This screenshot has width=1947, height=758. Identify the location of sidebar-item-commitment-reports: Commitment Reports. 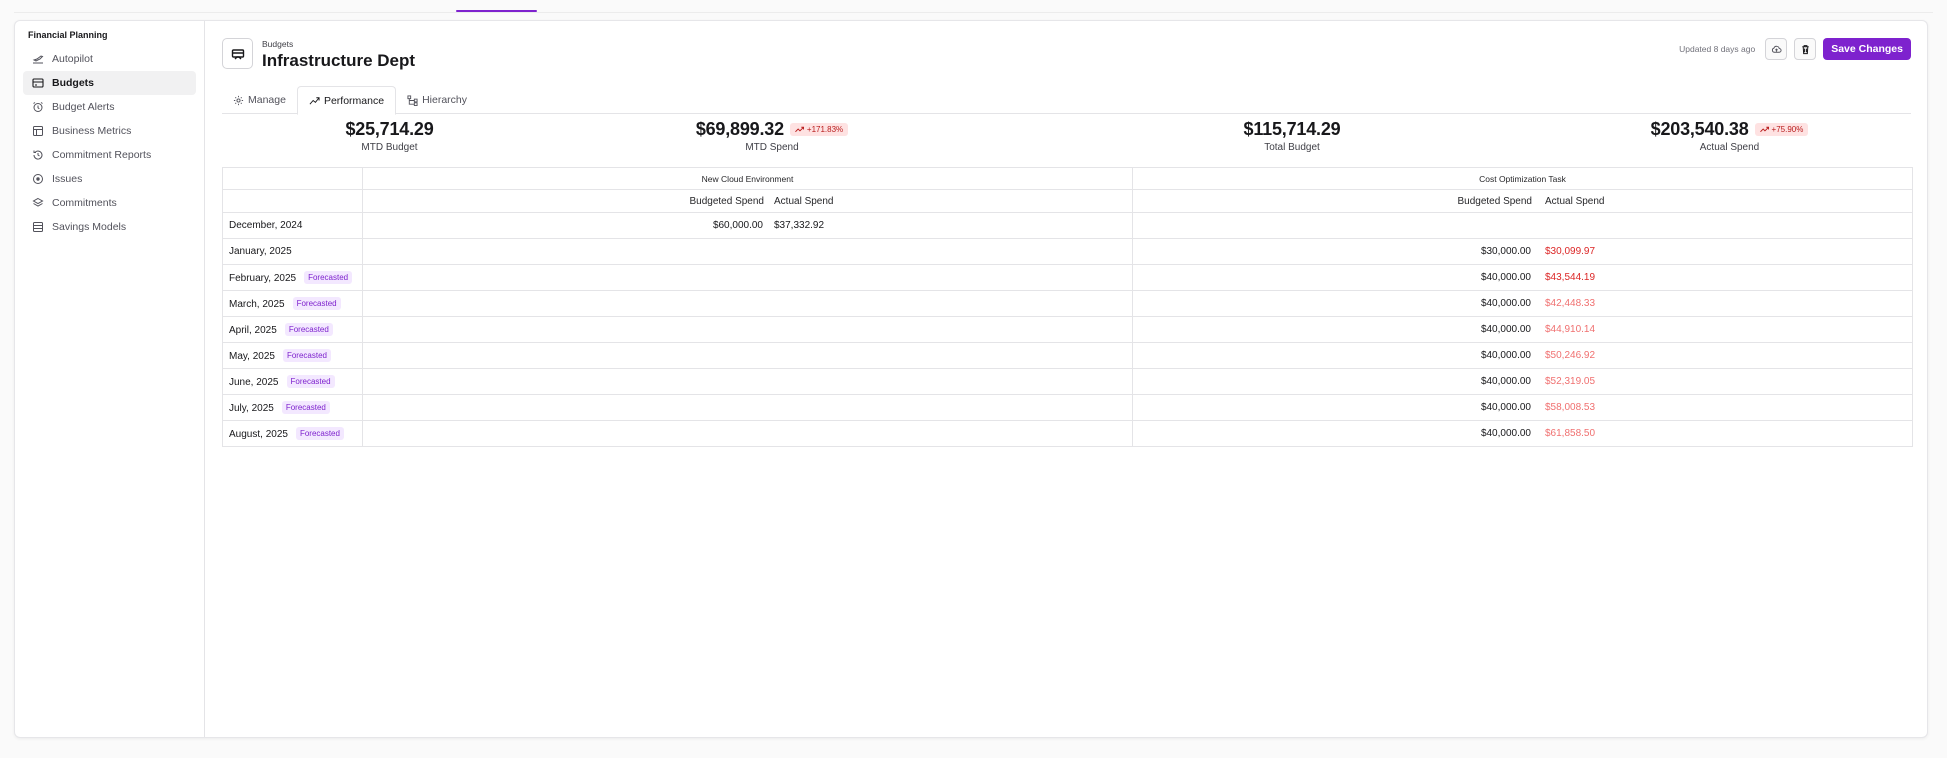
(109, 155).